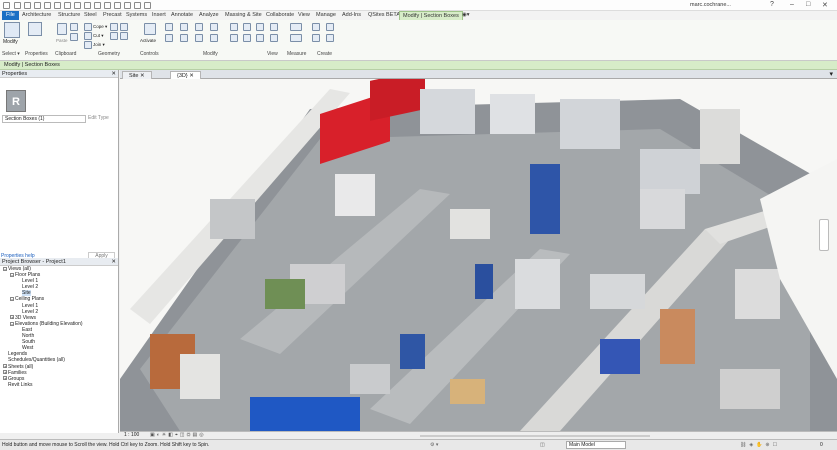 The image size is (837, 450). What do you see at coordinates (351, 15) in the screenshot?
I see `tab-add-ins: Add-Ins` at bounding box center [351, 15].